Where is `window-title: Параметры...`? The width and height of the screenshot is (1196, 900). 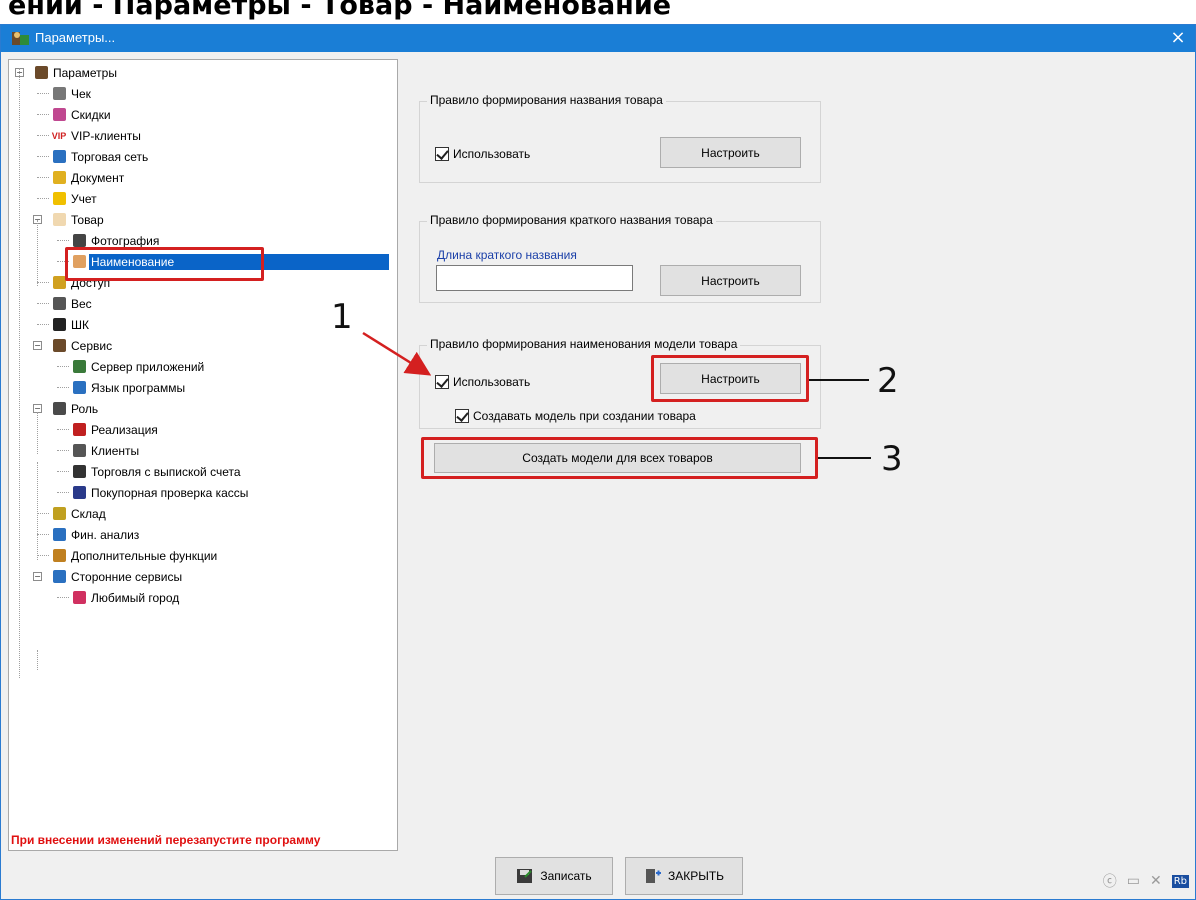
window-title: Параметры... is located at coordinates (75, 37).